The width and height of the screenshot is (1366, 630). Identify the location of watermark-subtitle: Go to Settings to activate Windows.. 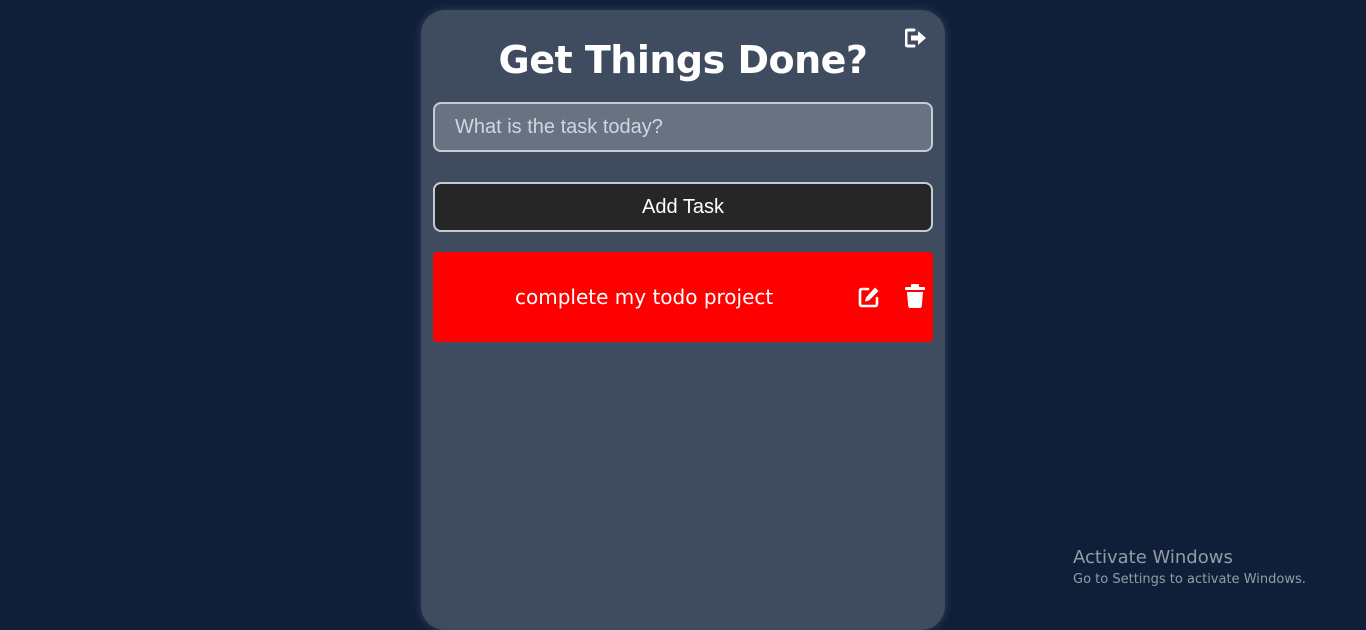
(1189, 579).